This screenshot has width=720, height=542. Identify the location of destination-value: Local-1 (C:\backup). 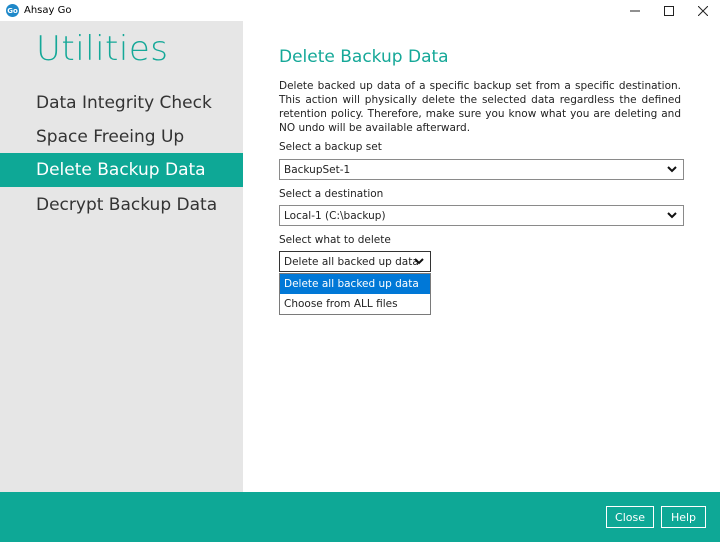
(335, 215).